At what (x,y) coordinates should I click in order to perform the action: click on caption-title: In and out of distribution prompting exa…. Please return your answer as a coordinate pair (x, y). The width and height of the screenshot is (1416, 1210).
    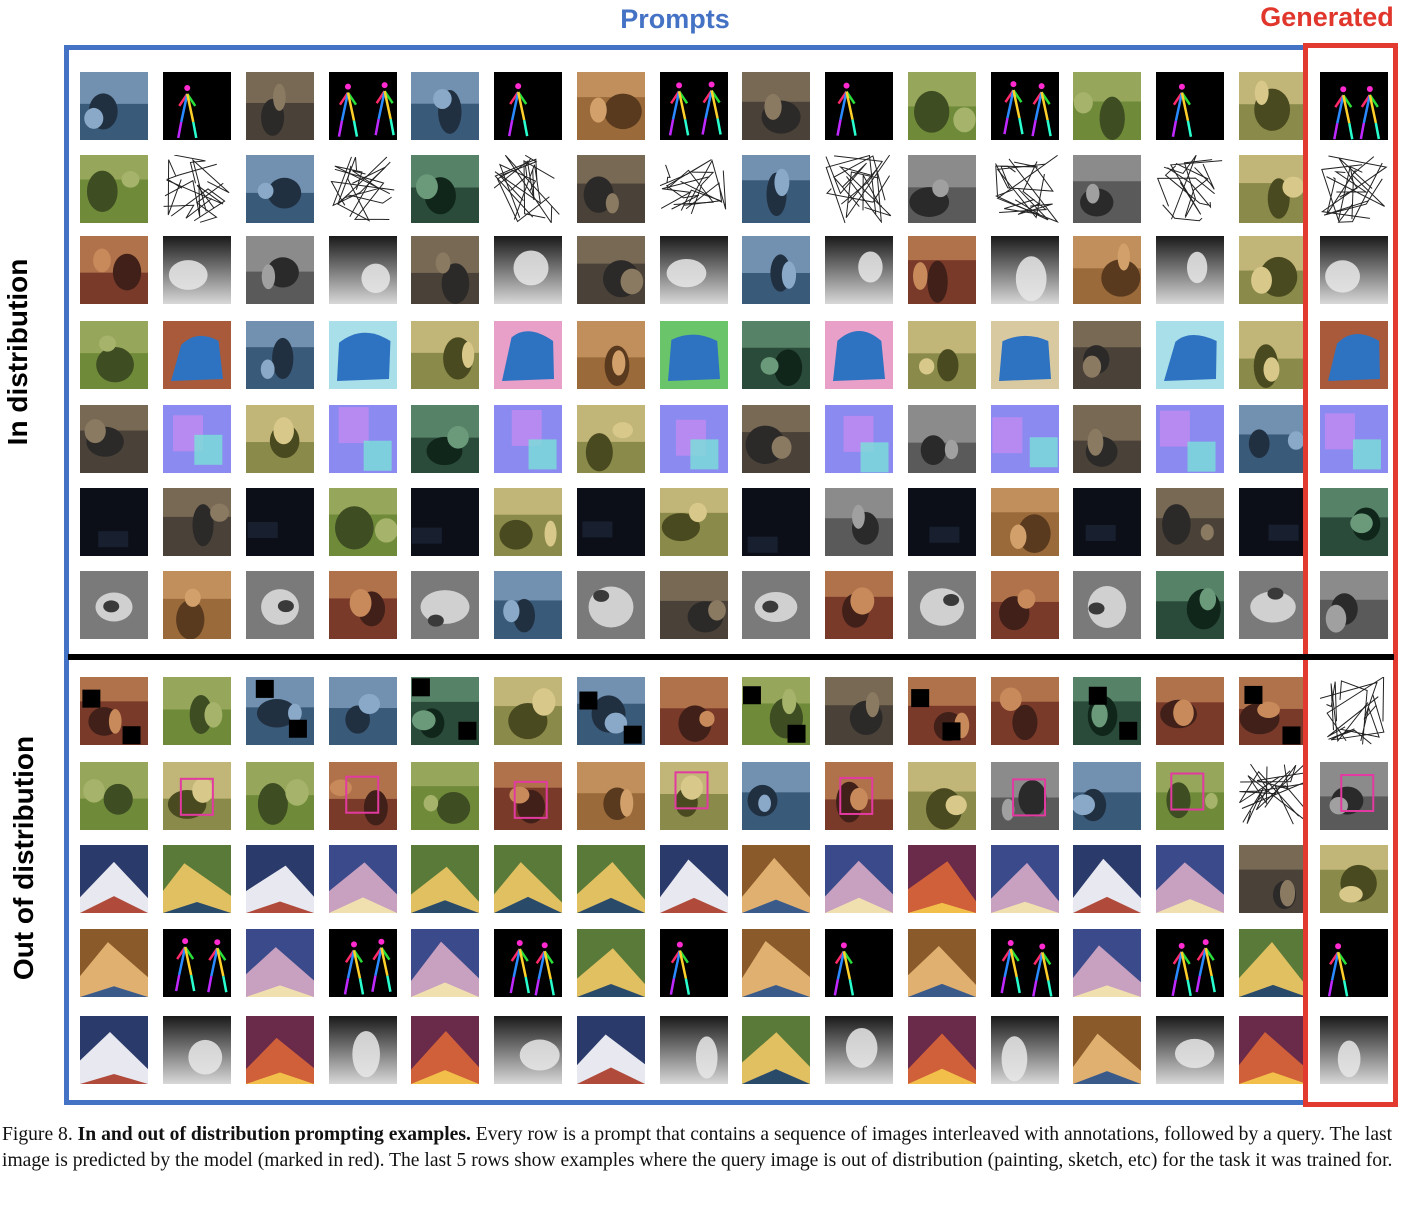
    Looking at the image, I should click on (274, 1134).